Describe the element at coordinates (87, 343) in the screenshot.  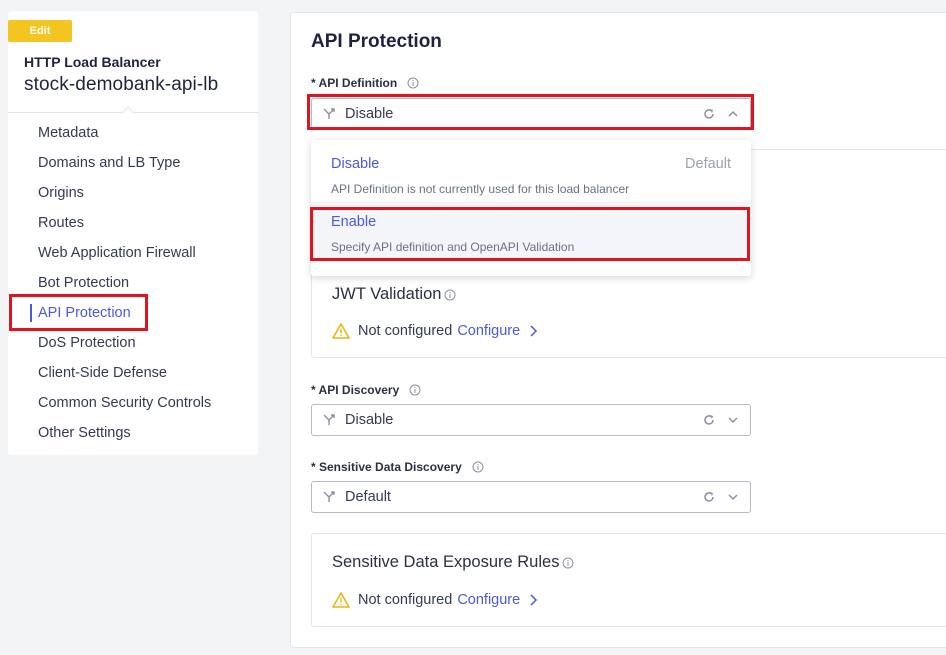
I see `sidebar-item-label: DoS Protection` at that location.